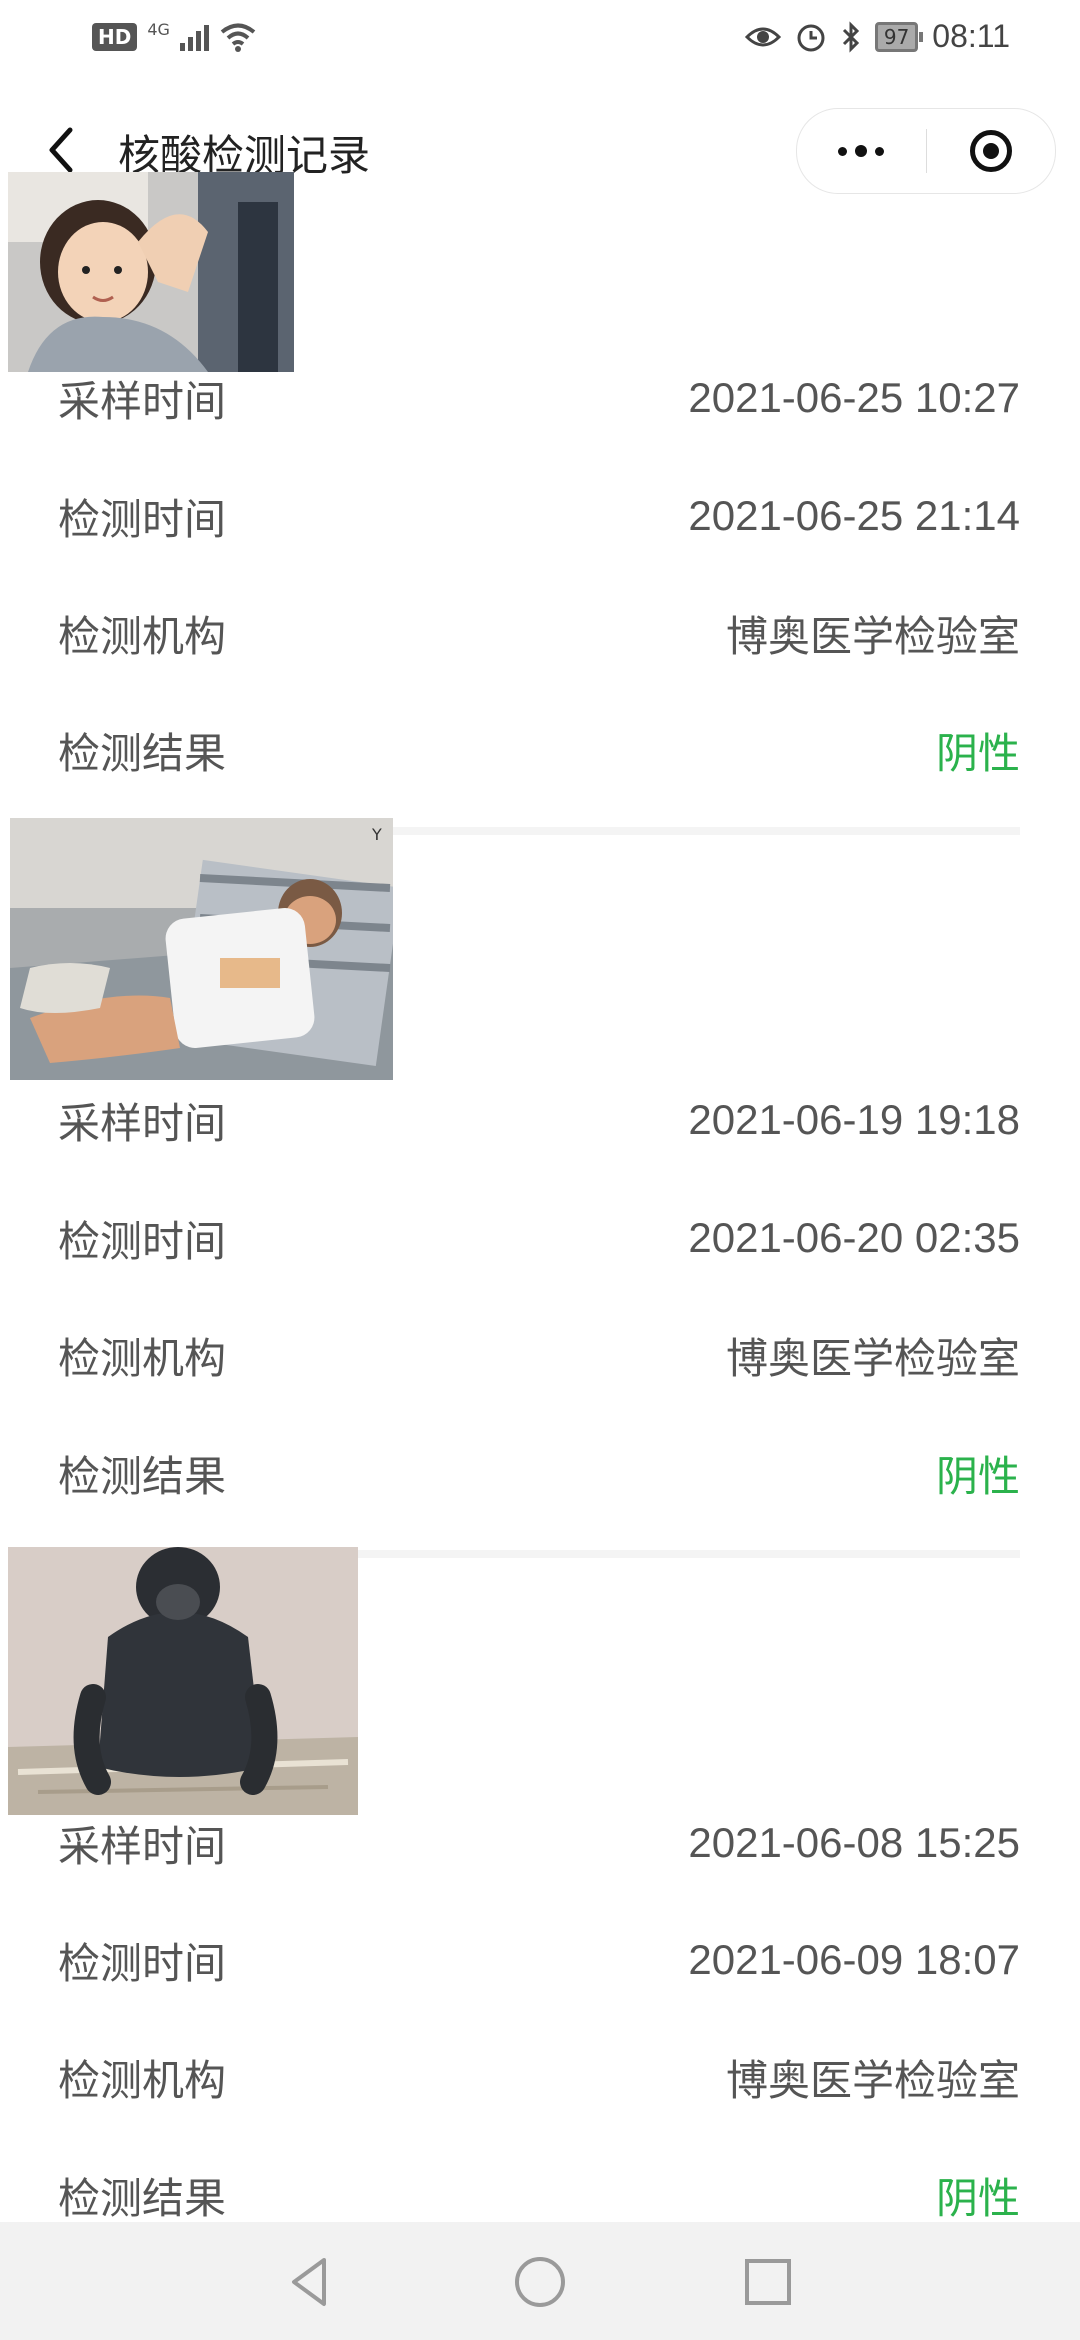  I want to click on hd-badge: HD, so click(115, 37).